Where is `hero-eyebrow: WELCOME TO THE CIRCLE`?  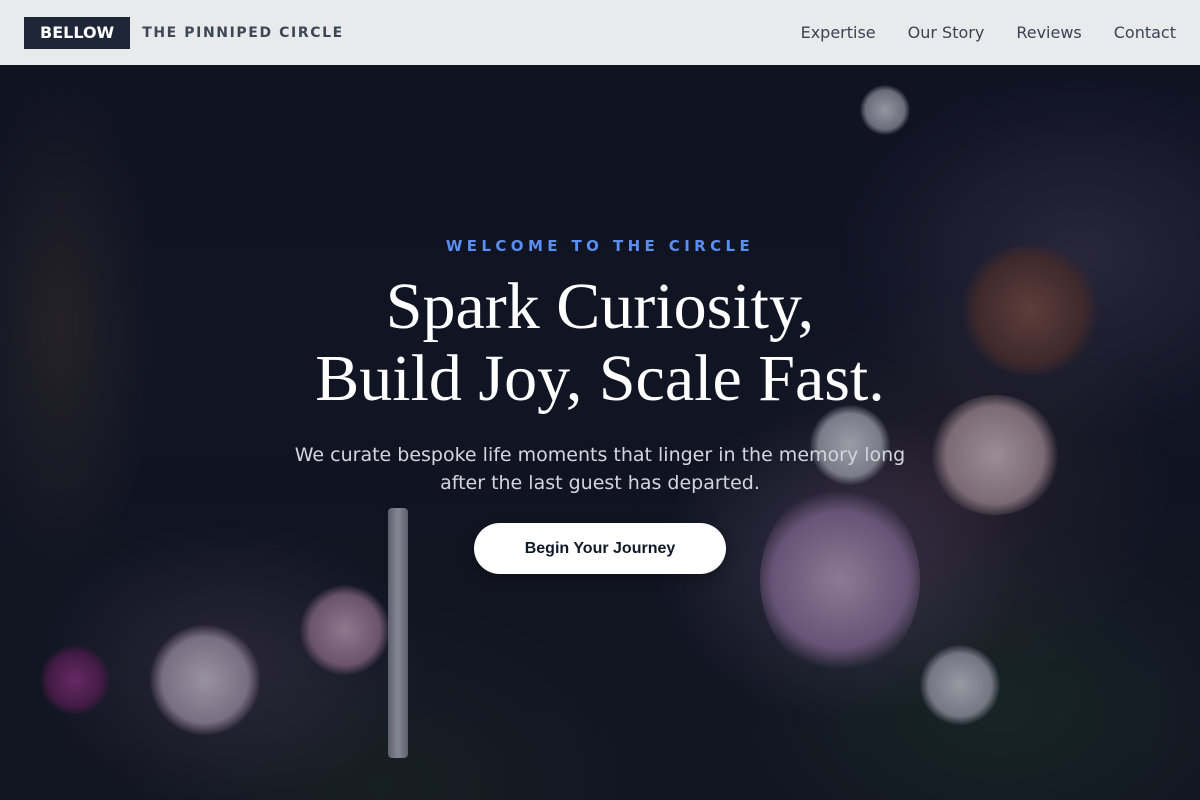
hero-eyebrow: WELCOME TO THE CIRCLE is located at coordinates (600, 246).